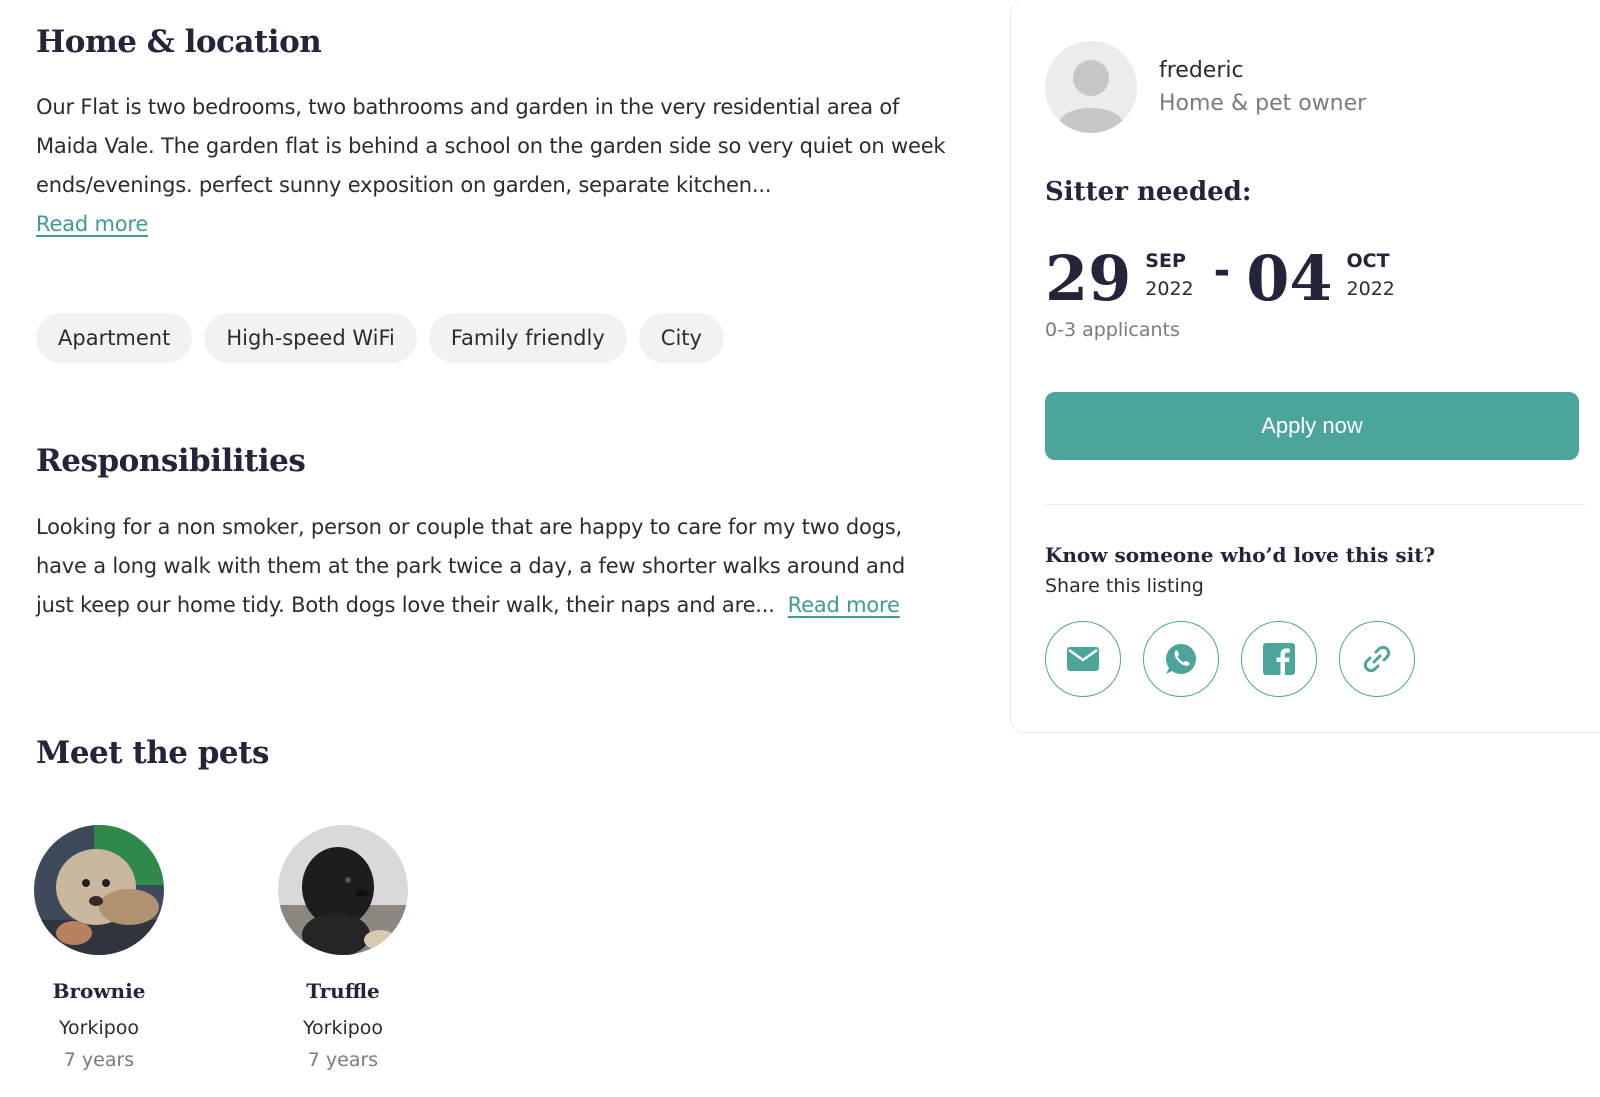 The image size is (1600, 1097). I want to click on pet-card-brownie: Brownie Yorkipoo 7 years, so click(99, 948).